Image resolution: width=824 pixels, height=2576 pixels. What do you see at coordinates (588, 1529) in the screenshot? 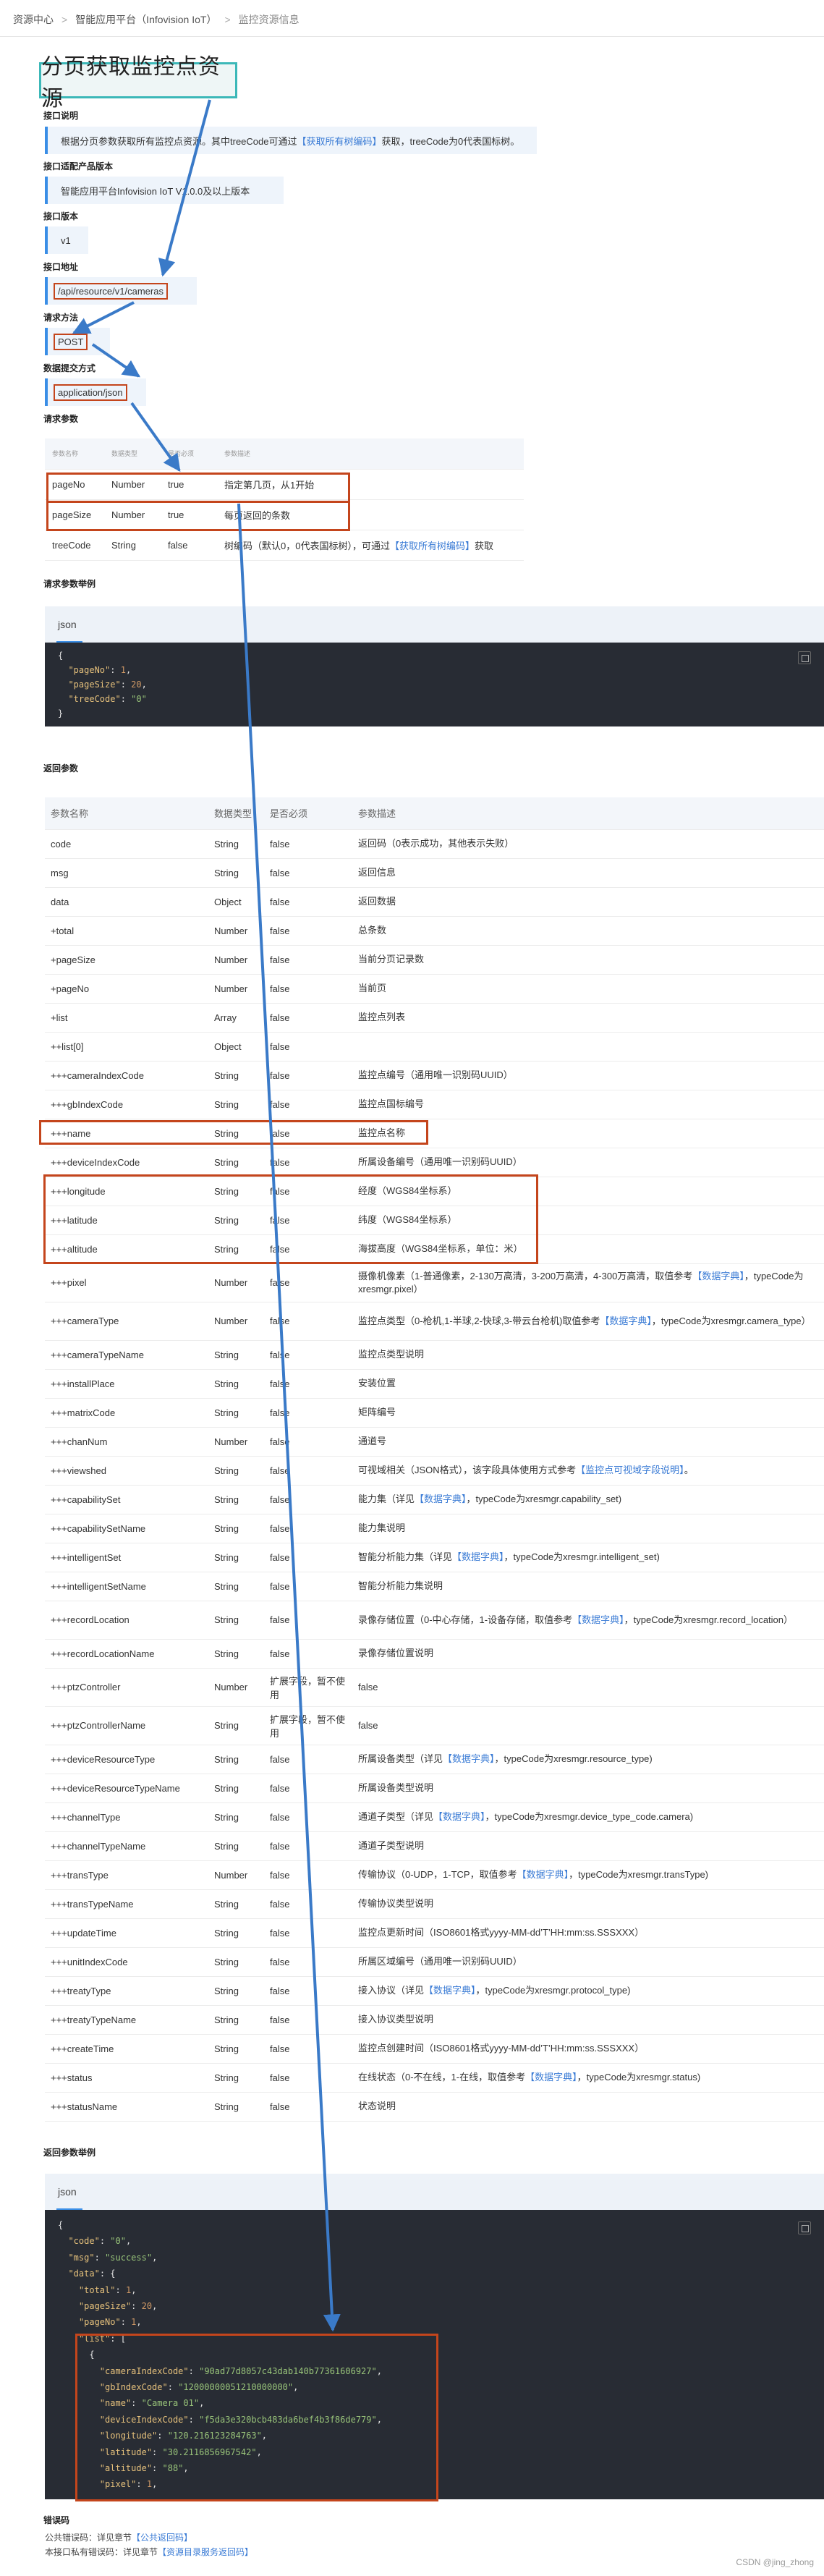
I see `param-description-cell: 能力集说明` at bounding box center [588, 1529].